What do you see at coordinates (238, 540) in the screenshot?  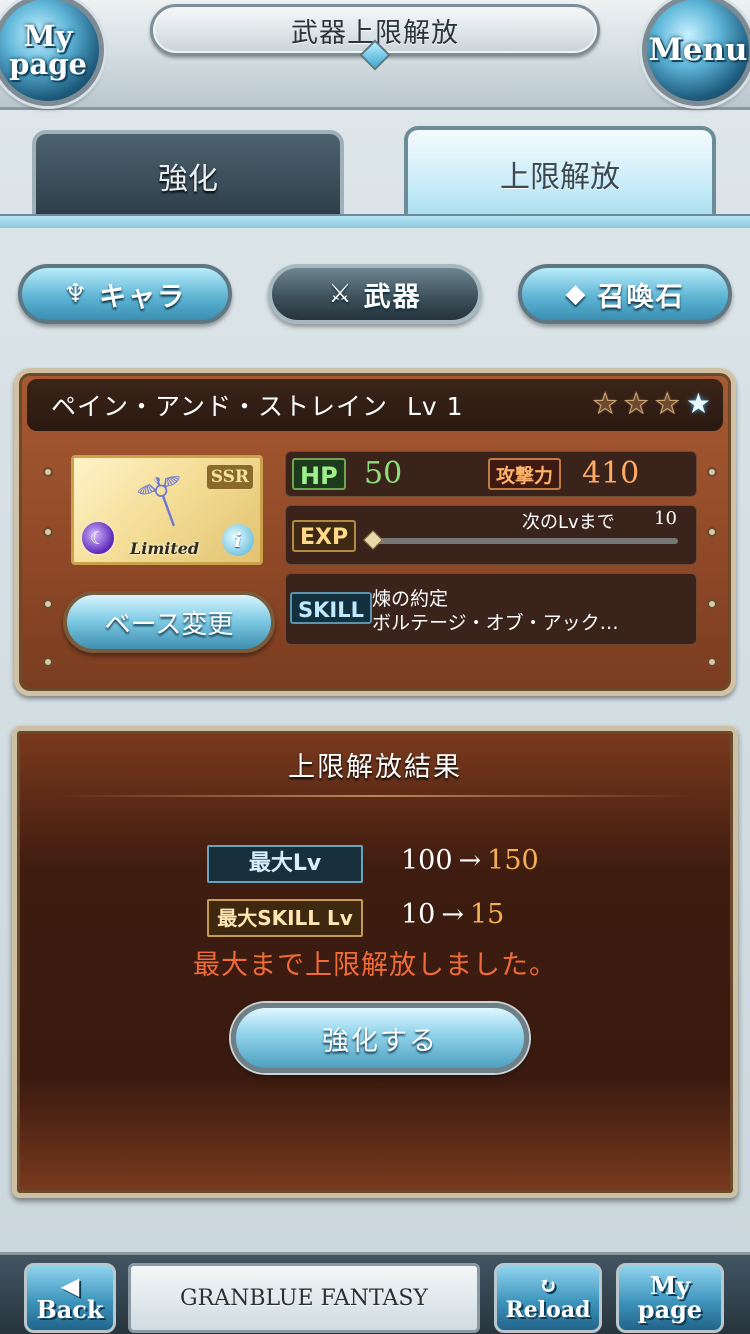 I see `info-icon: i` at bounding box center [238, 540].